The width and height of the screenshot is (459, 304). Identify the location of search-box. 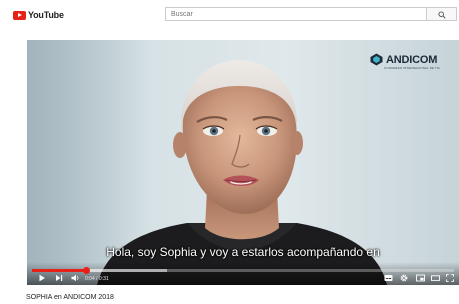
(296, 14).